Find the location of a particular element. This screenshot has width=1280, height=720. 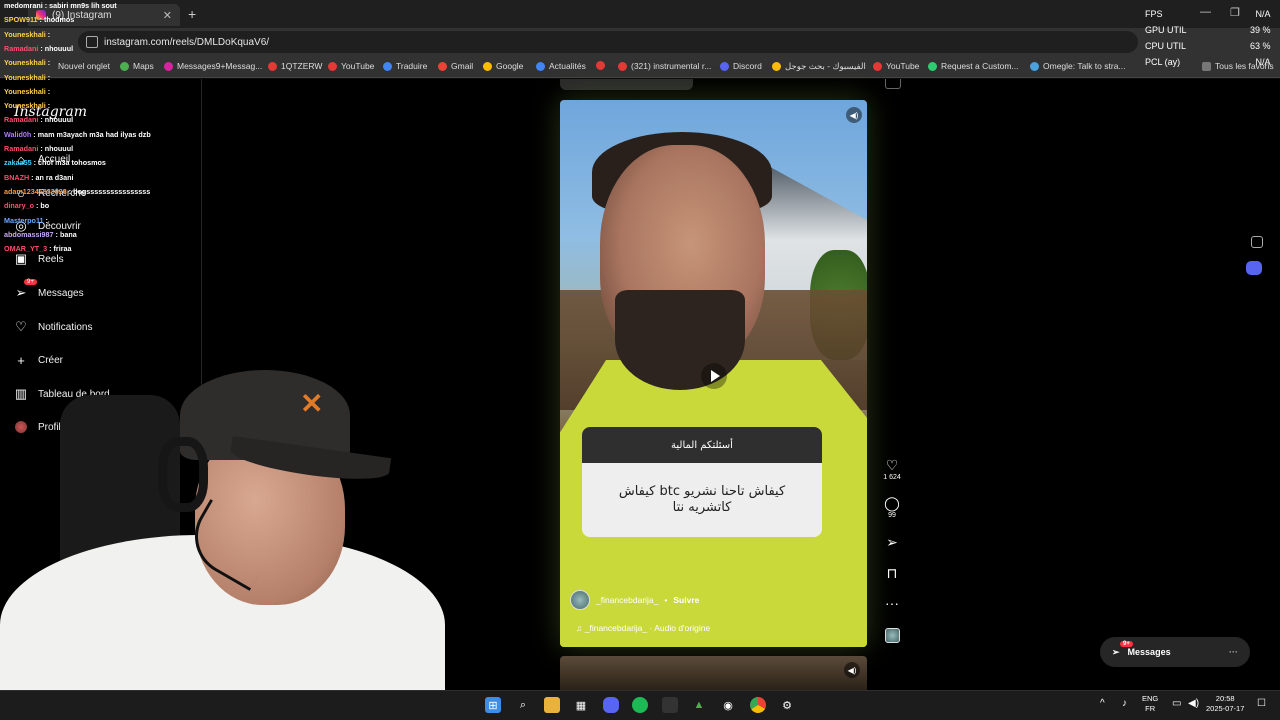

chat-text: bana is located at coordinates (68, 234).